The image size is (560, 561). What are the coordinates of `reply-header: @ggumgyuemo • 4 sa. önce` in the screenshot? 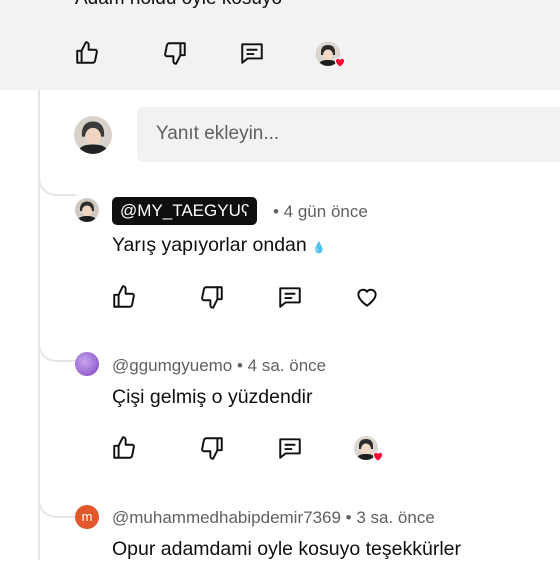 It's located at (219, 366).